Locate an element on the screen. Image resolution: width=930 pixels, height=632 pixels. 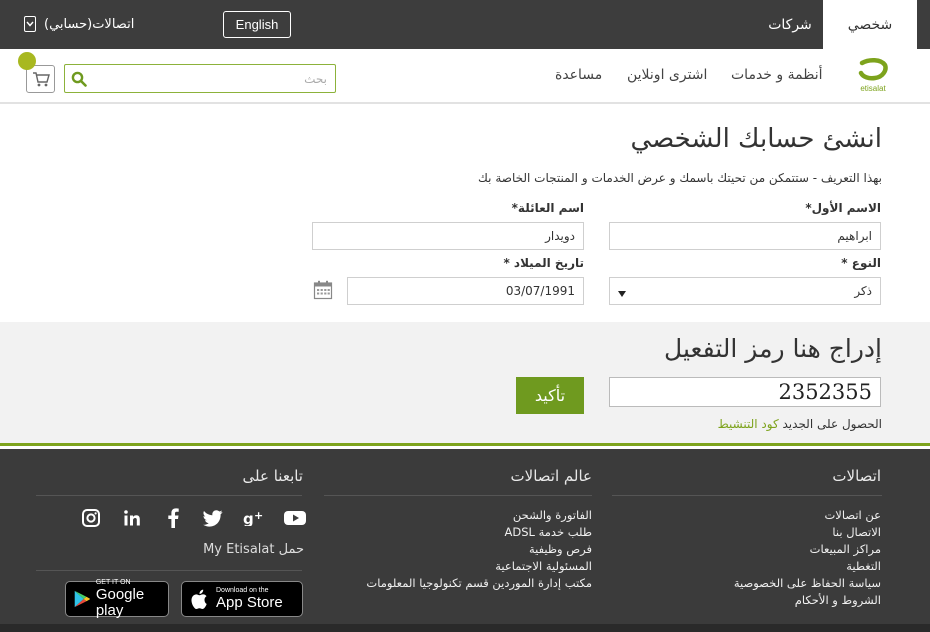
nav-buy-online: اشترى اونلاين is located at coordinates (667, 75).